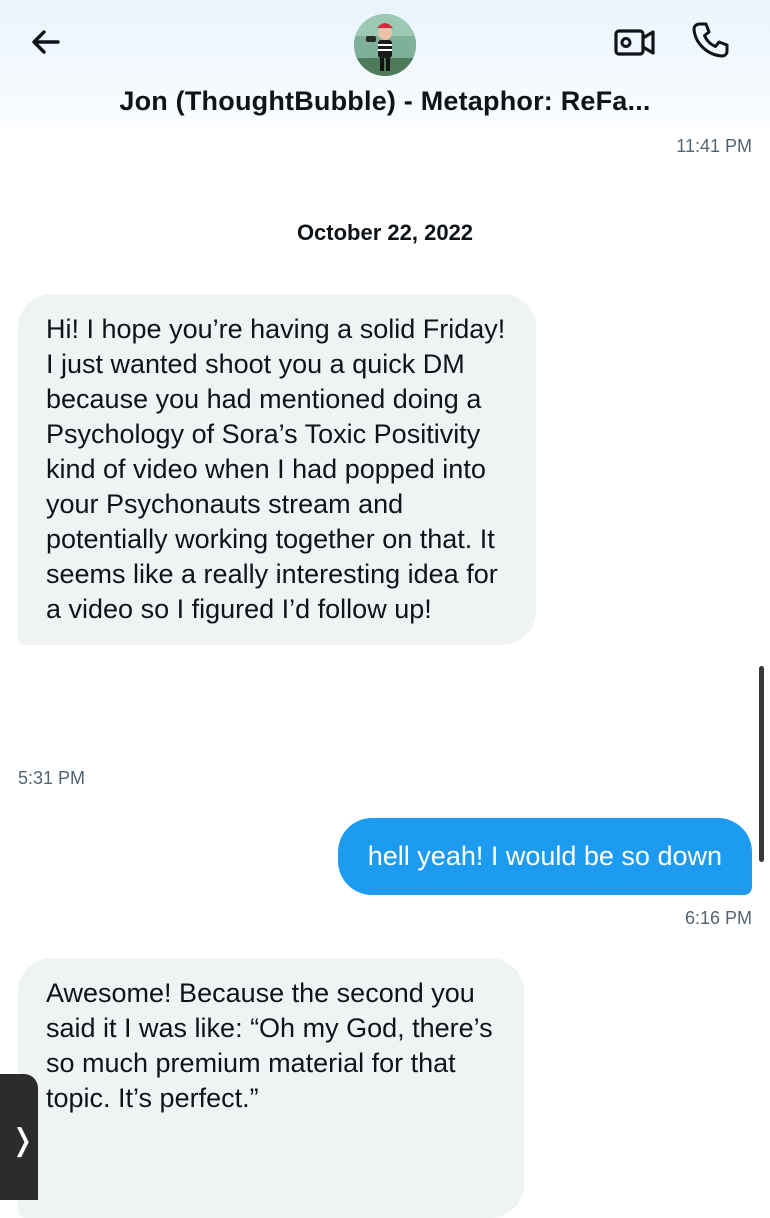 The width and height of the screenshot is (770, 1218). I want to click on avatar-image, so click(385, 45).